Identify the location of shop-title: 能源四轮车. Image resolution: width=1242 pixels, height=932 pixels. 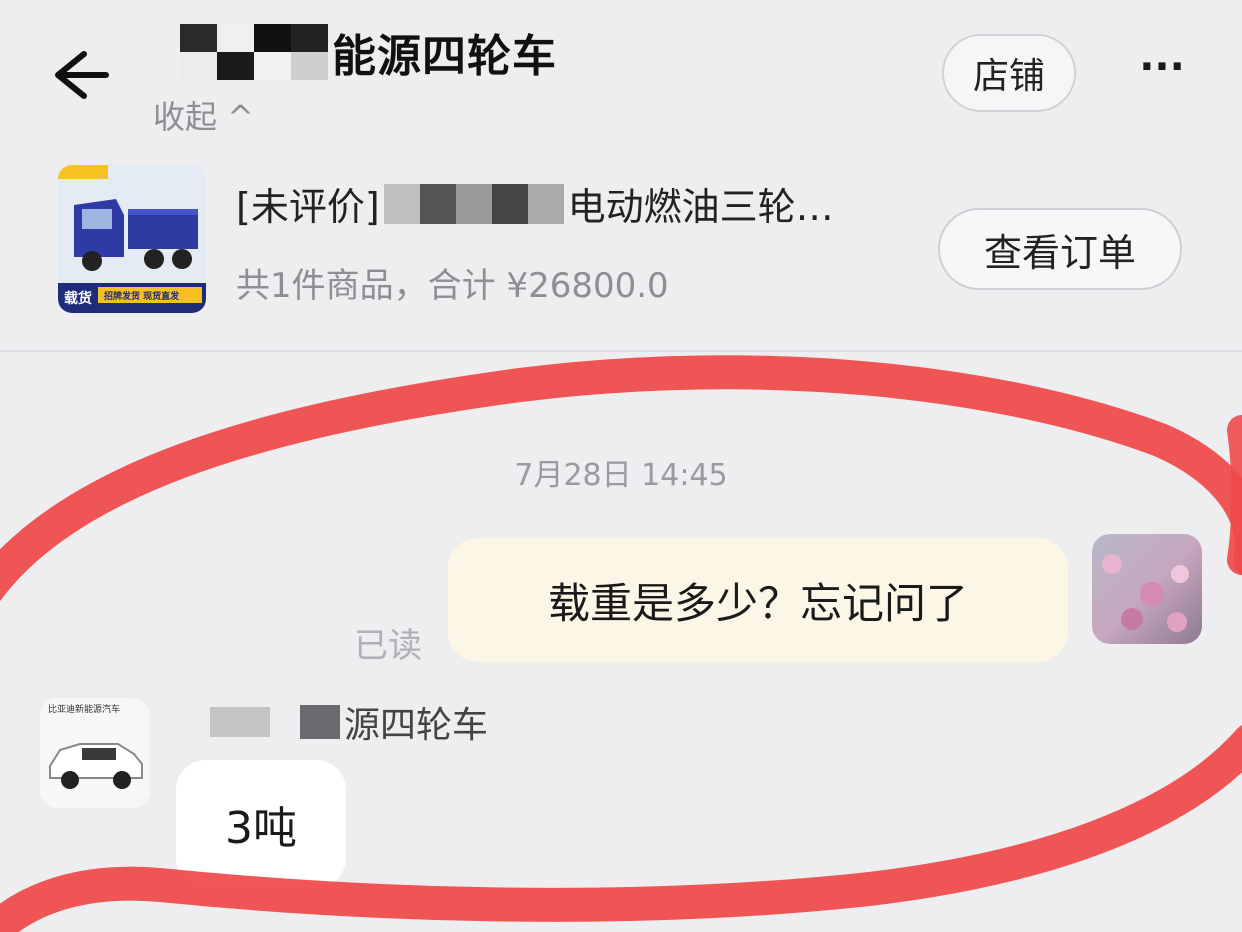
(444, 56).